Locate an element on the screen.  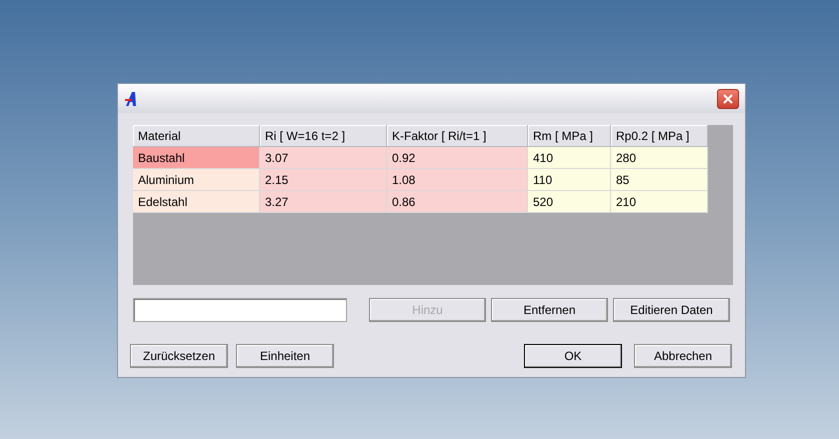
action-button: Editieren Daten is located at coordinates (671, 310).